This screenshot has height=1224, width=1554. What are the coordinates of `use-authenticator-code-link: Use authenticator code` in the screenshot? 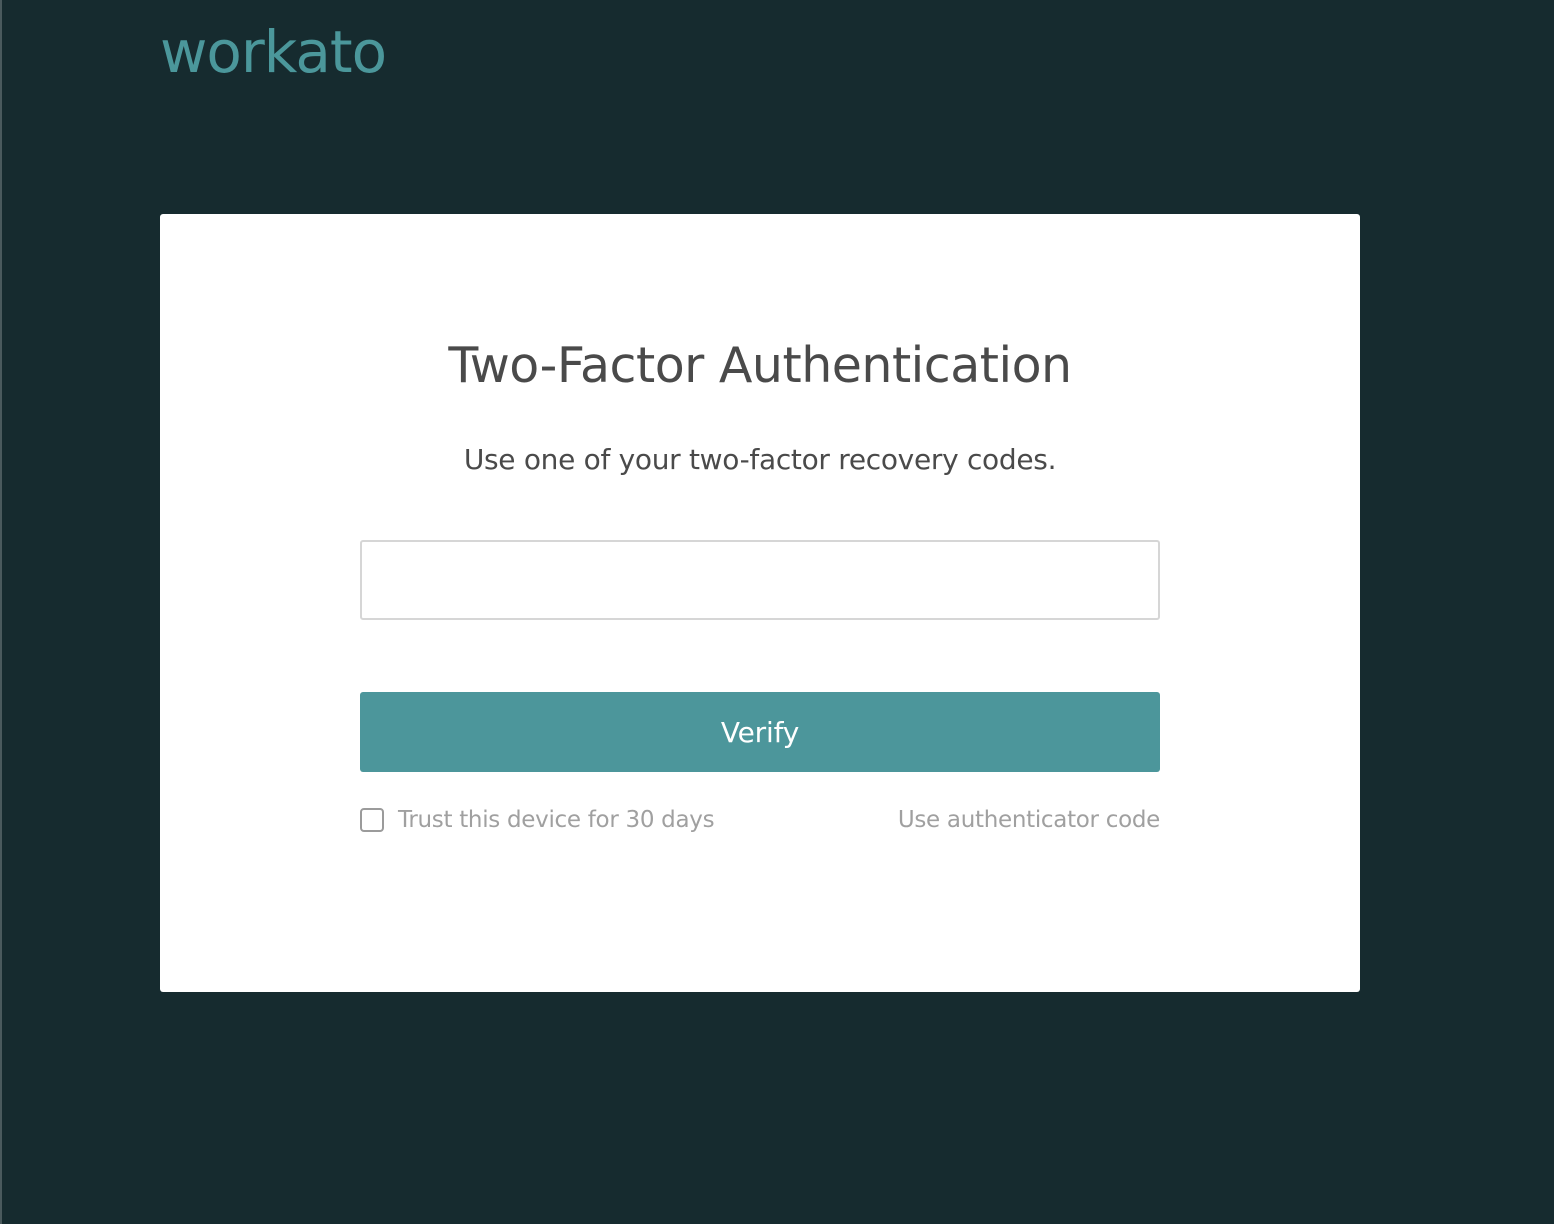 It's located at (1029, 820).